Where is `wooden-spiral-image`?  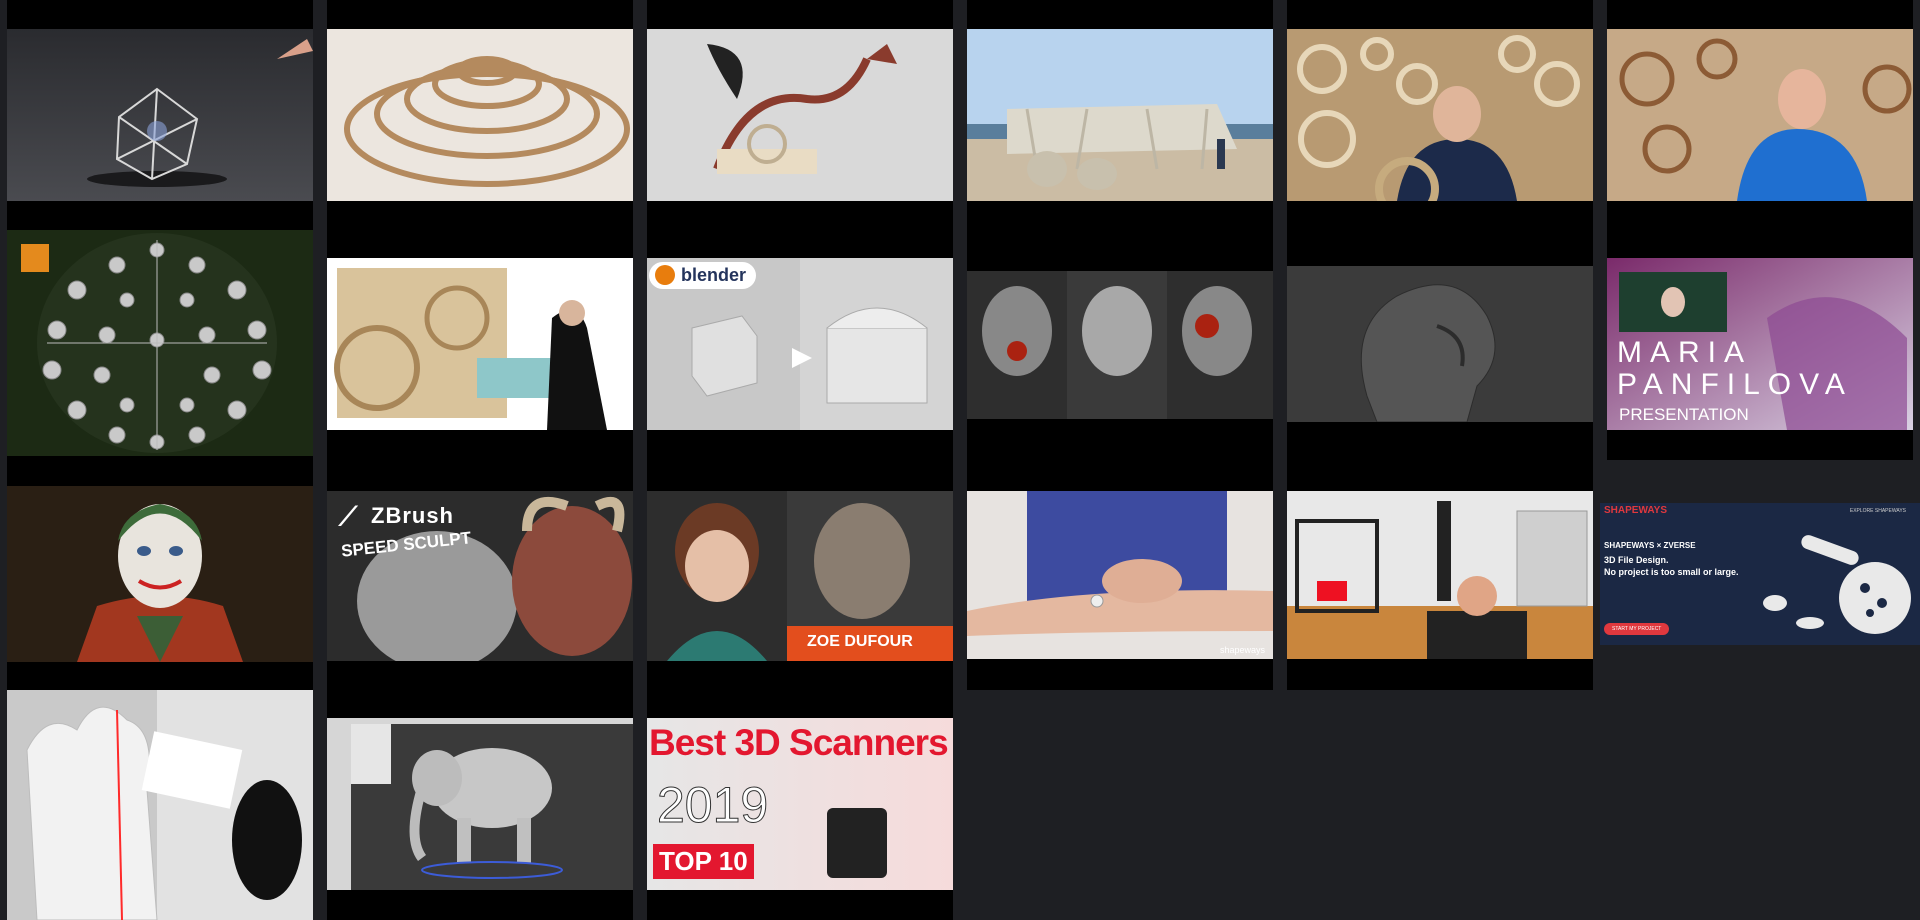
wooden-spiral-image is located at coordinates (480, 115).